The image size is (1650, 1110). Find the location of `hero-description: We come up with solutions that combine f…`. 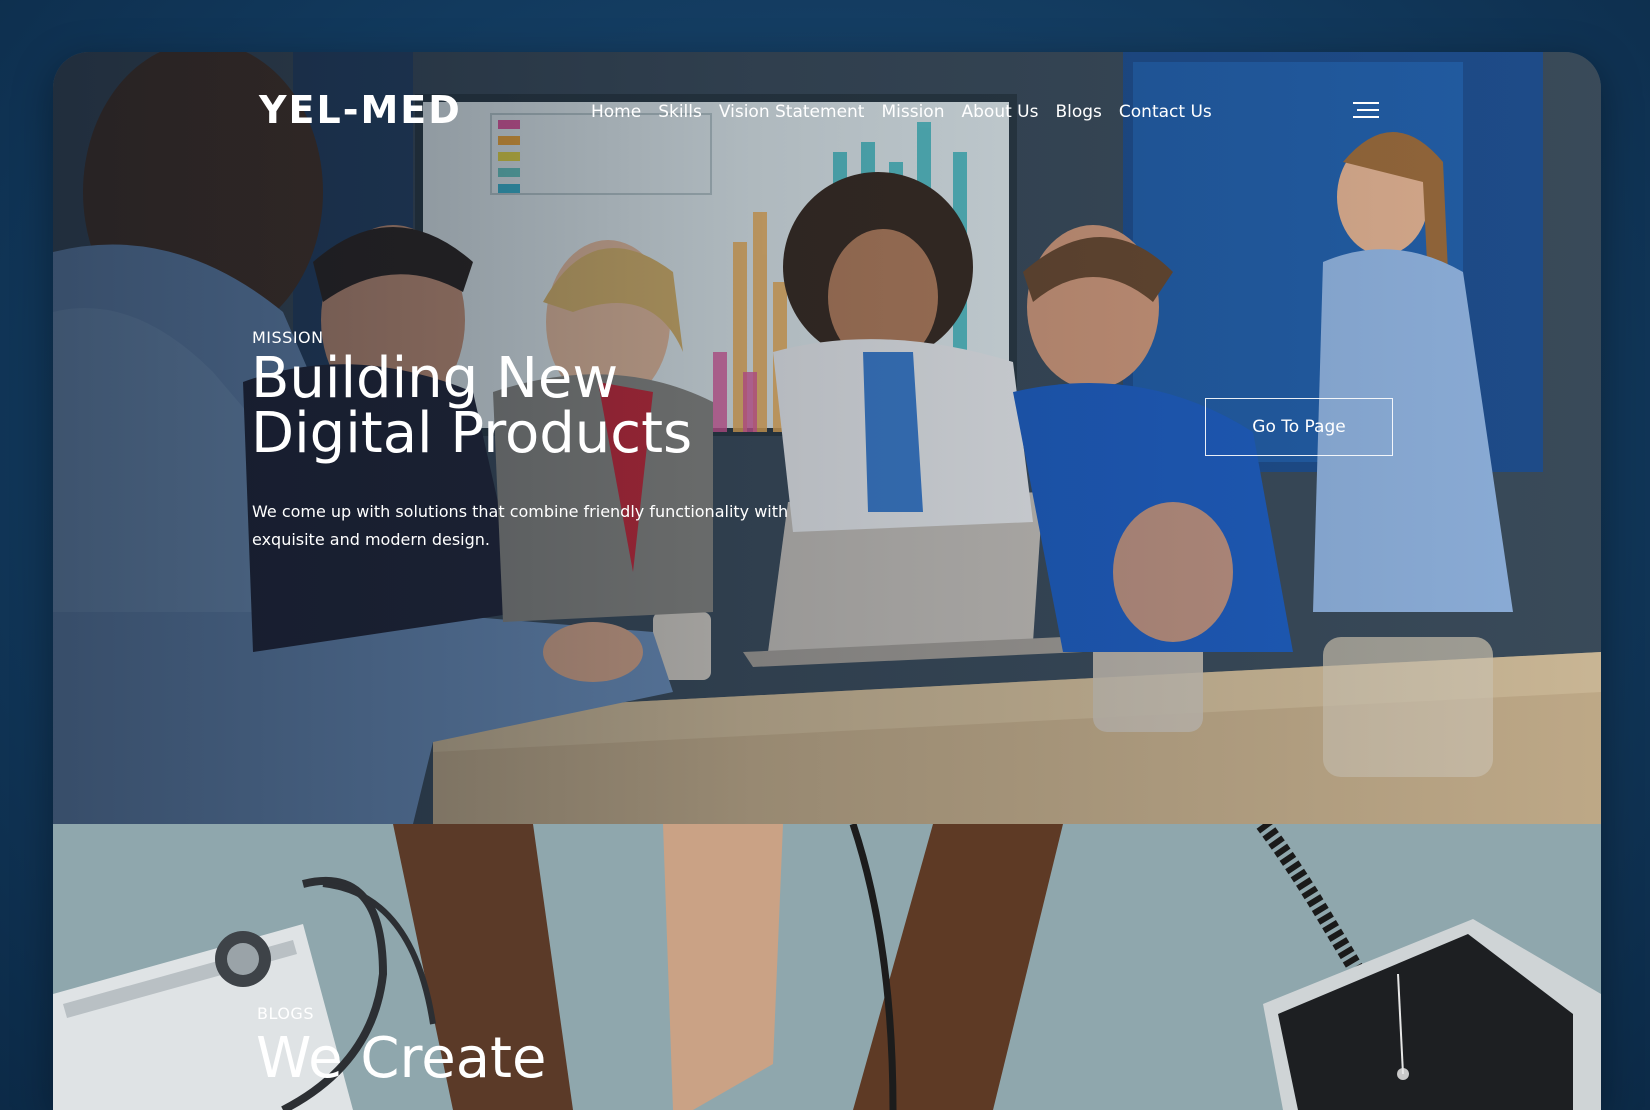

hero-description: We come up with solutions that combine f… is located at coordinates (520, 525).